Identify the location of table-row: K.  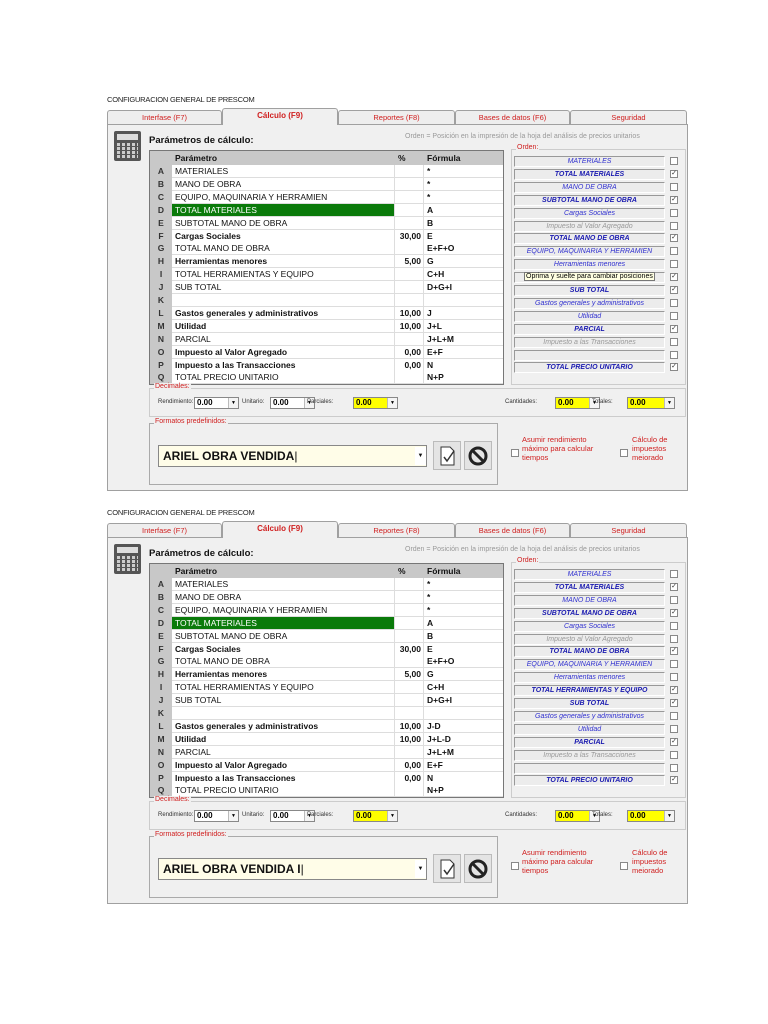
(326, 713).